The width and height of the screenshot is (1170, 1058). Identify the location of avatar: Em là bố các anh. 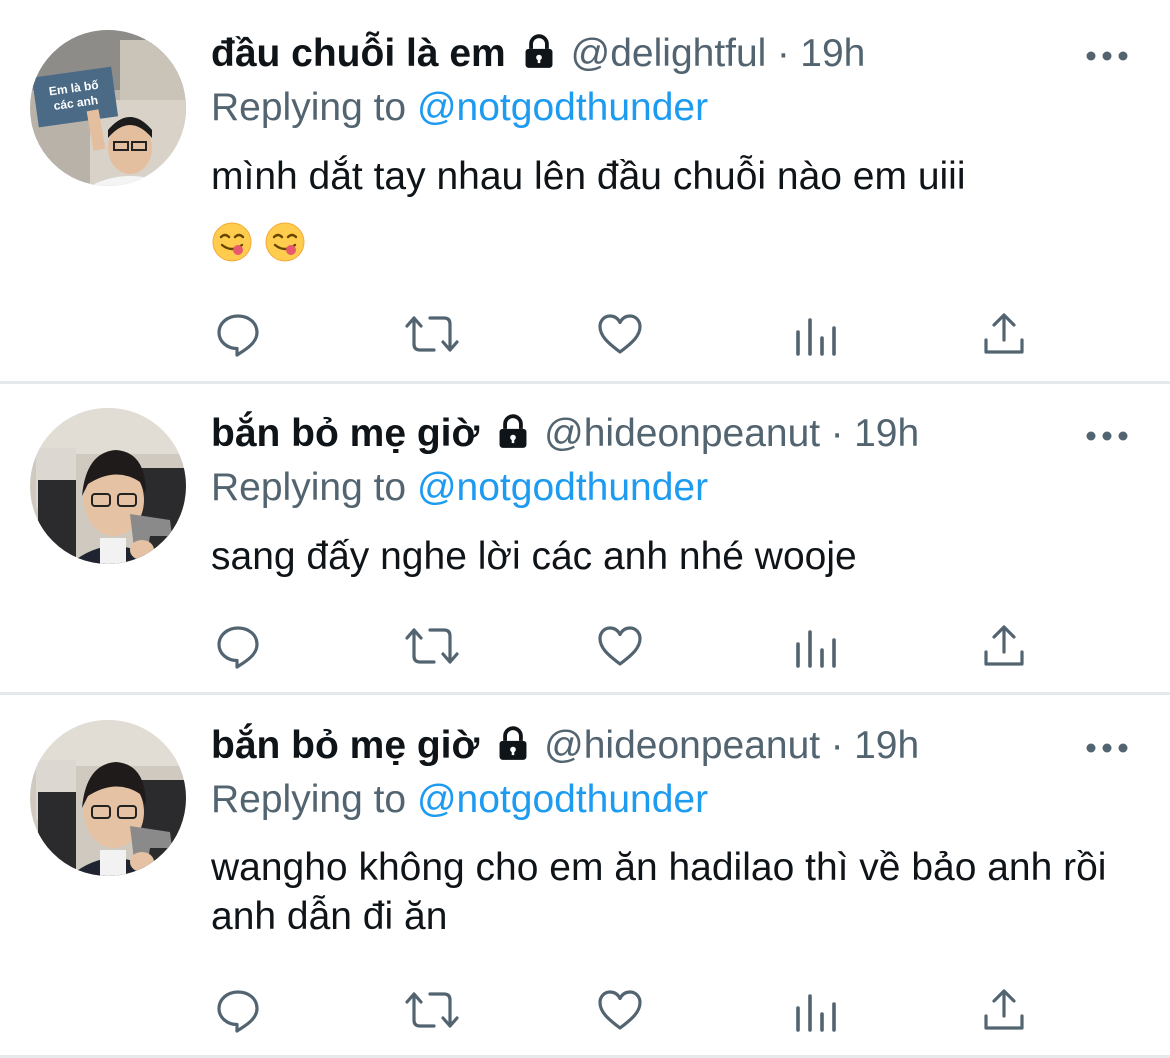
(108, 108).